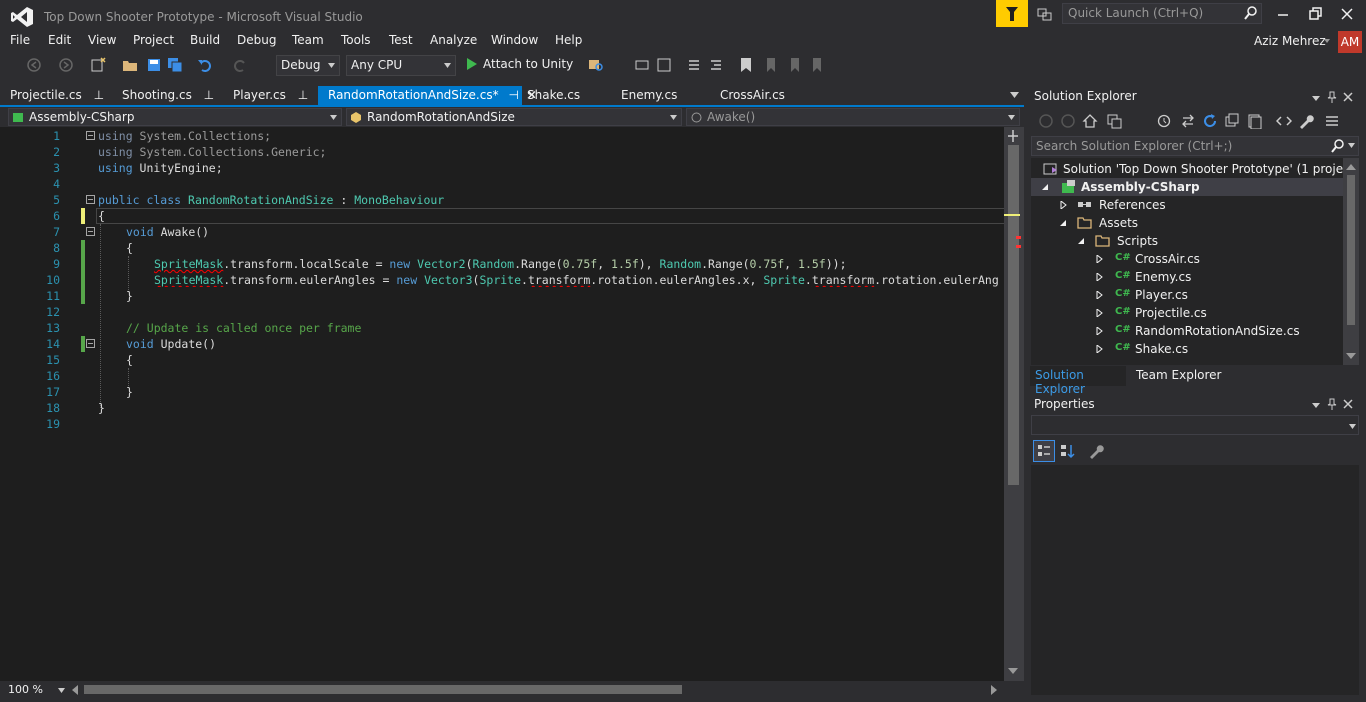 Image resolution: width=1366 pixels, height=702 pixels. Describe the element at coordinates (770, 65) in the screenshot. I see `previous-bookmark-icon` at that location.